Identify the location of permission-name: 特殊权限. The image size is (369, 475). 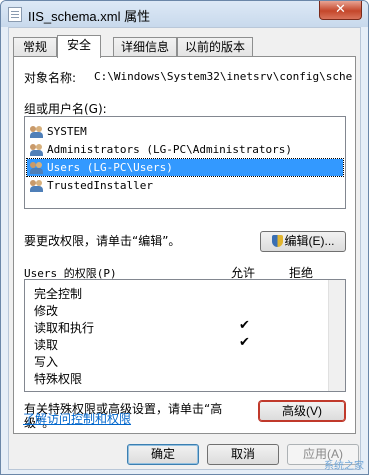
(58, 379).